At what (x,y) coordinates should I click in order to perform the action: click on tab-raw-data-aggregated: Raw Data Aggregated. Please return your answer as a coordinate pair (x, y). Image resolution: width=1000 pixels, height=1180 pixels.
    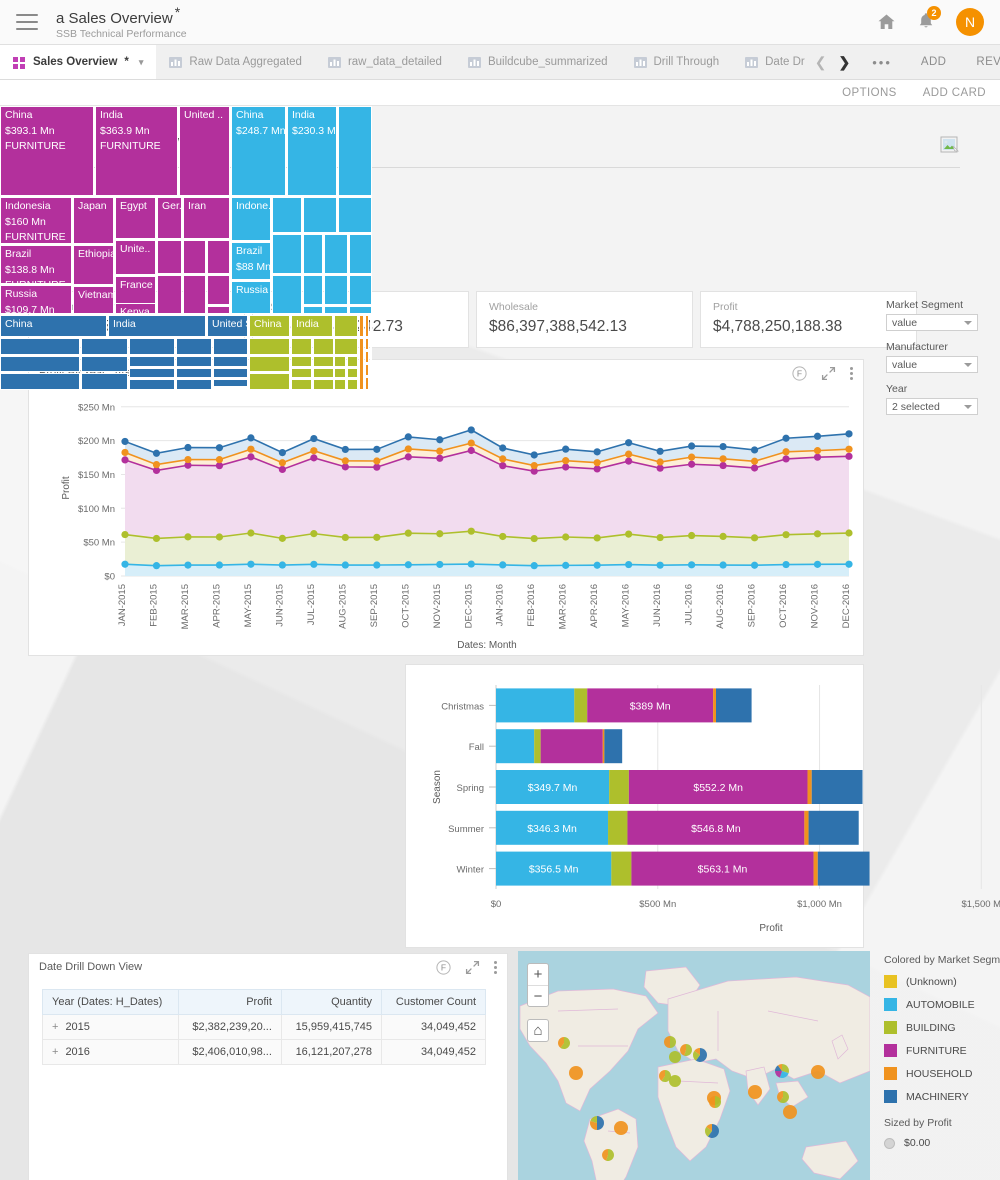
    Looking at the image, I should click on (235, 62).